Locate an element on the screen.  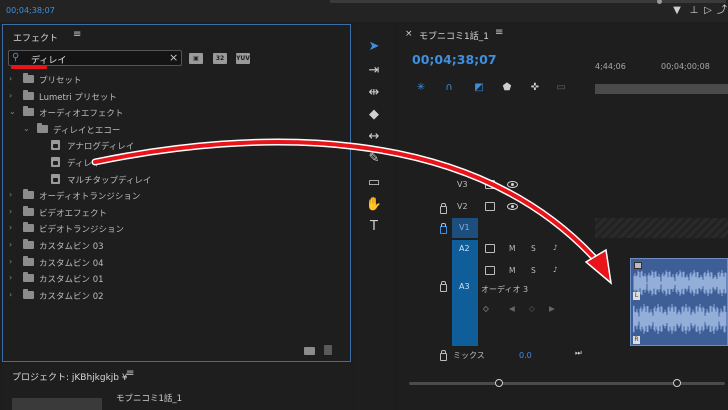
channel-label-left: L is located at coordinates (636, 296).